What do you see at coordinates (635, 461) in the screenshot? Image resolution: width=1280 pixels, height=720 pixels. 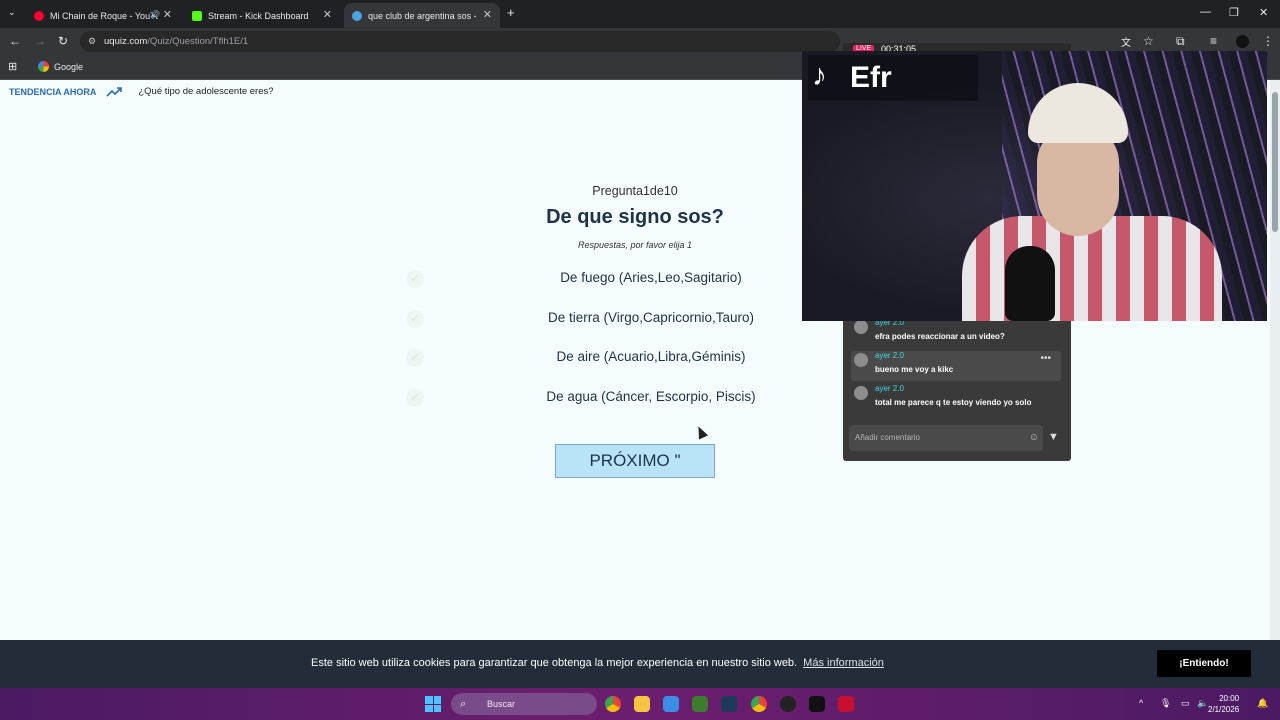 I see `next-button: PRÓXIMO "` at bounding box center [635, 461].